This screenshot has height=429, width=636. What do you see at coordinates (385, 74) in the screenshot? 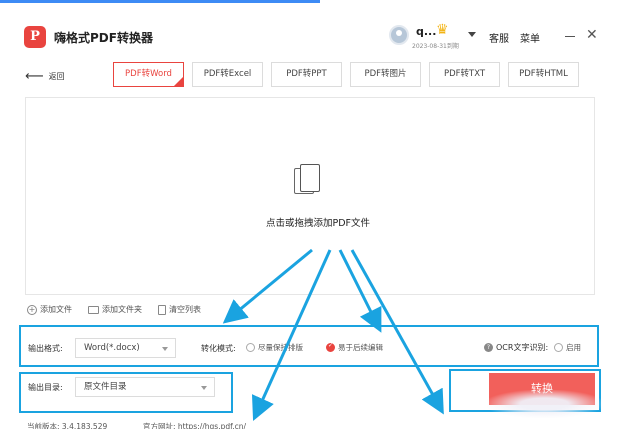
I see `tab-pdf-to-image: PDF转图片` at bounding box center [385, 74].